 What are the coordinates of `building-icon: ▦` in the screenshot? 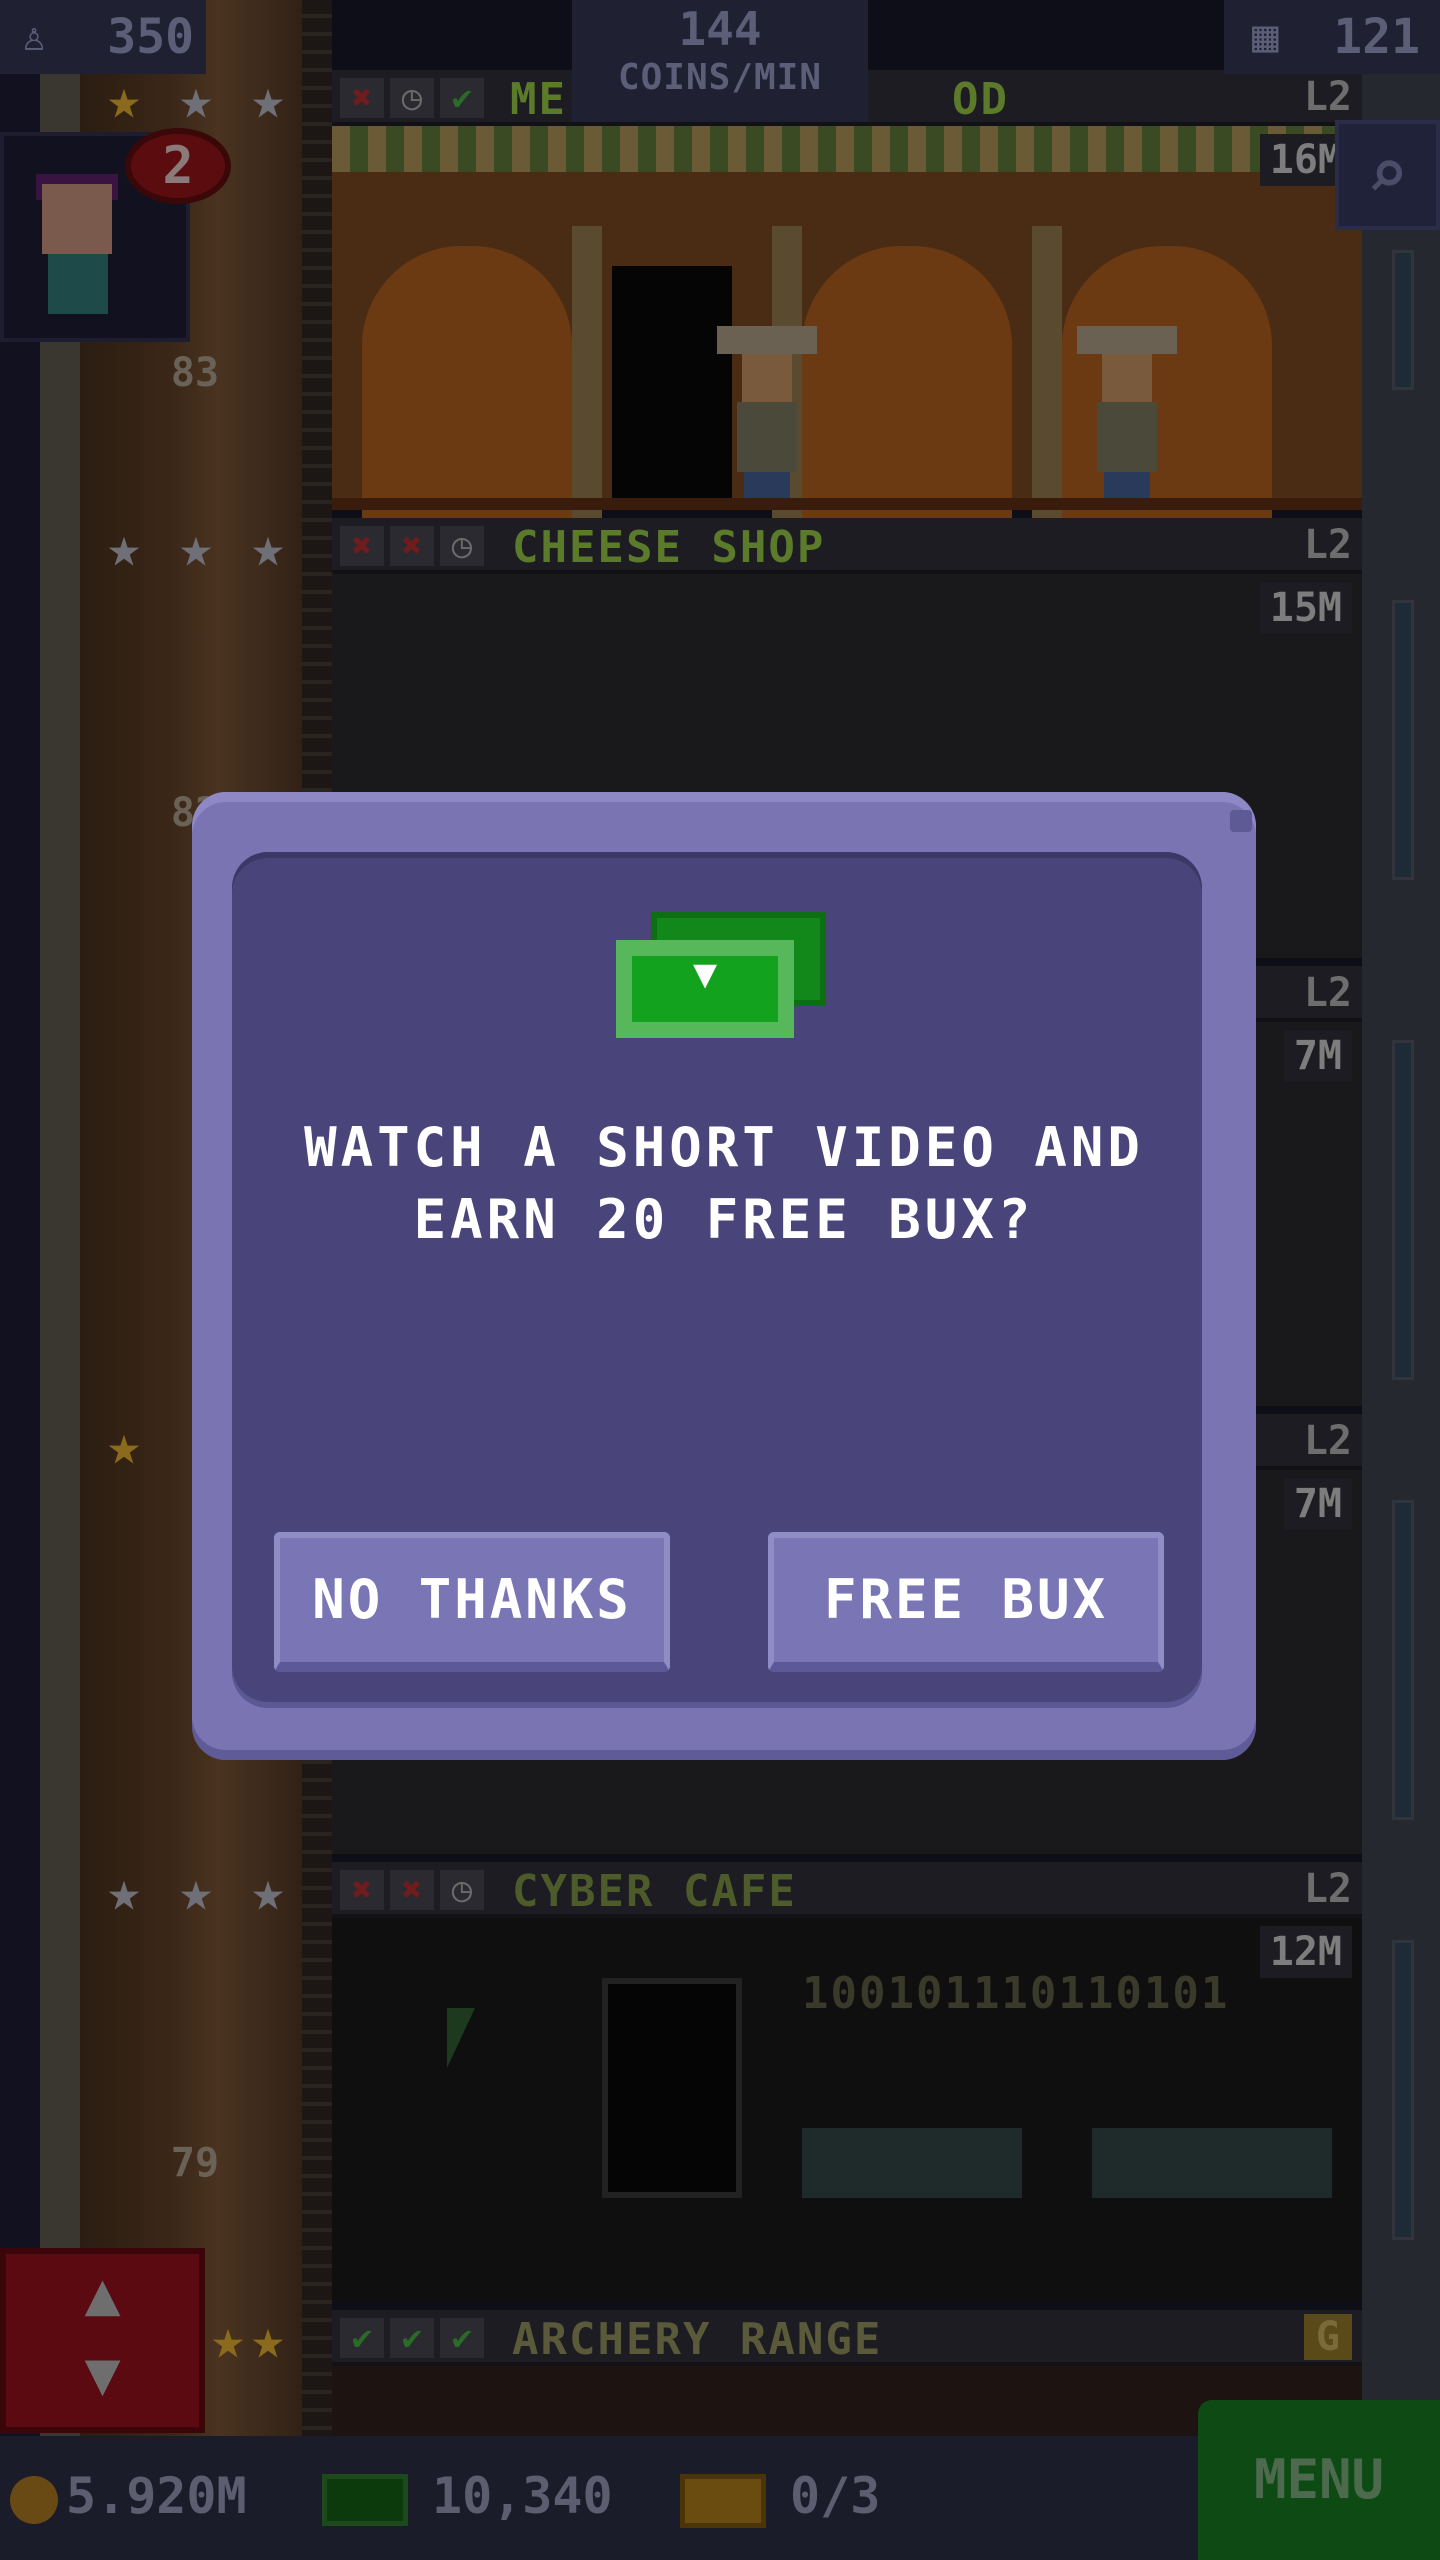 It's located at (1265, 36).